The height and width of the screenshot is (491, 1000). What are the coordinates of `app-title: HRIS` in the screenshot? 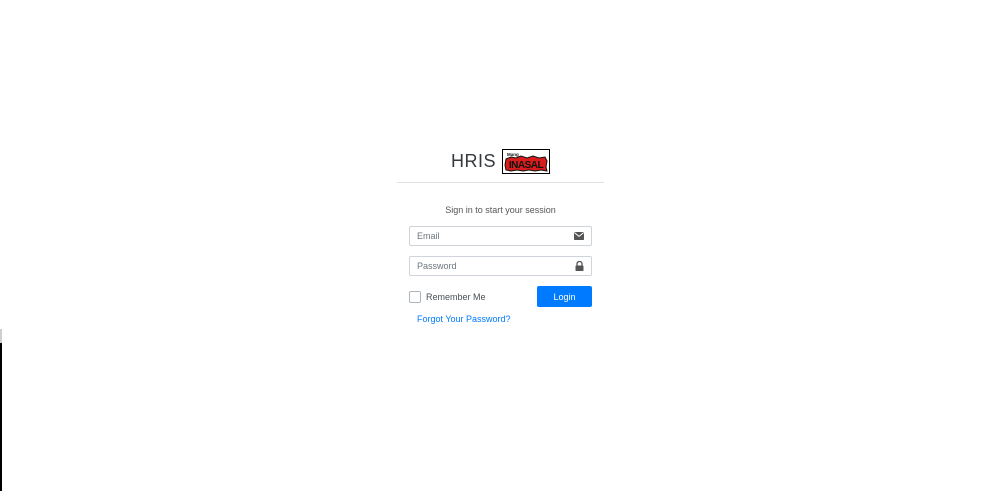 It's located at (473, 160).